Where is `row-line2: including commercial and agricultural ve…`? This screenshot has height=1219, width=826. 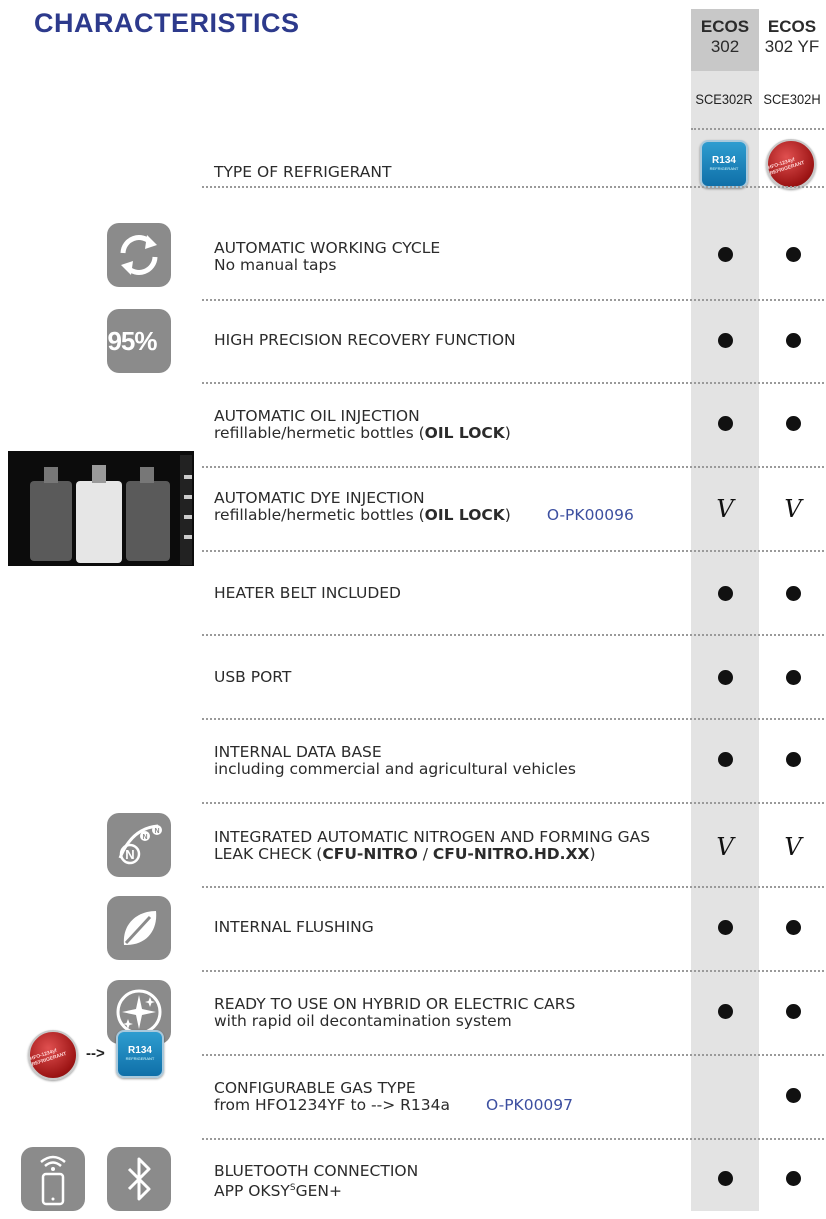
row-line2: including commercial and agricultural ve… is located at coordinates (395, 769).